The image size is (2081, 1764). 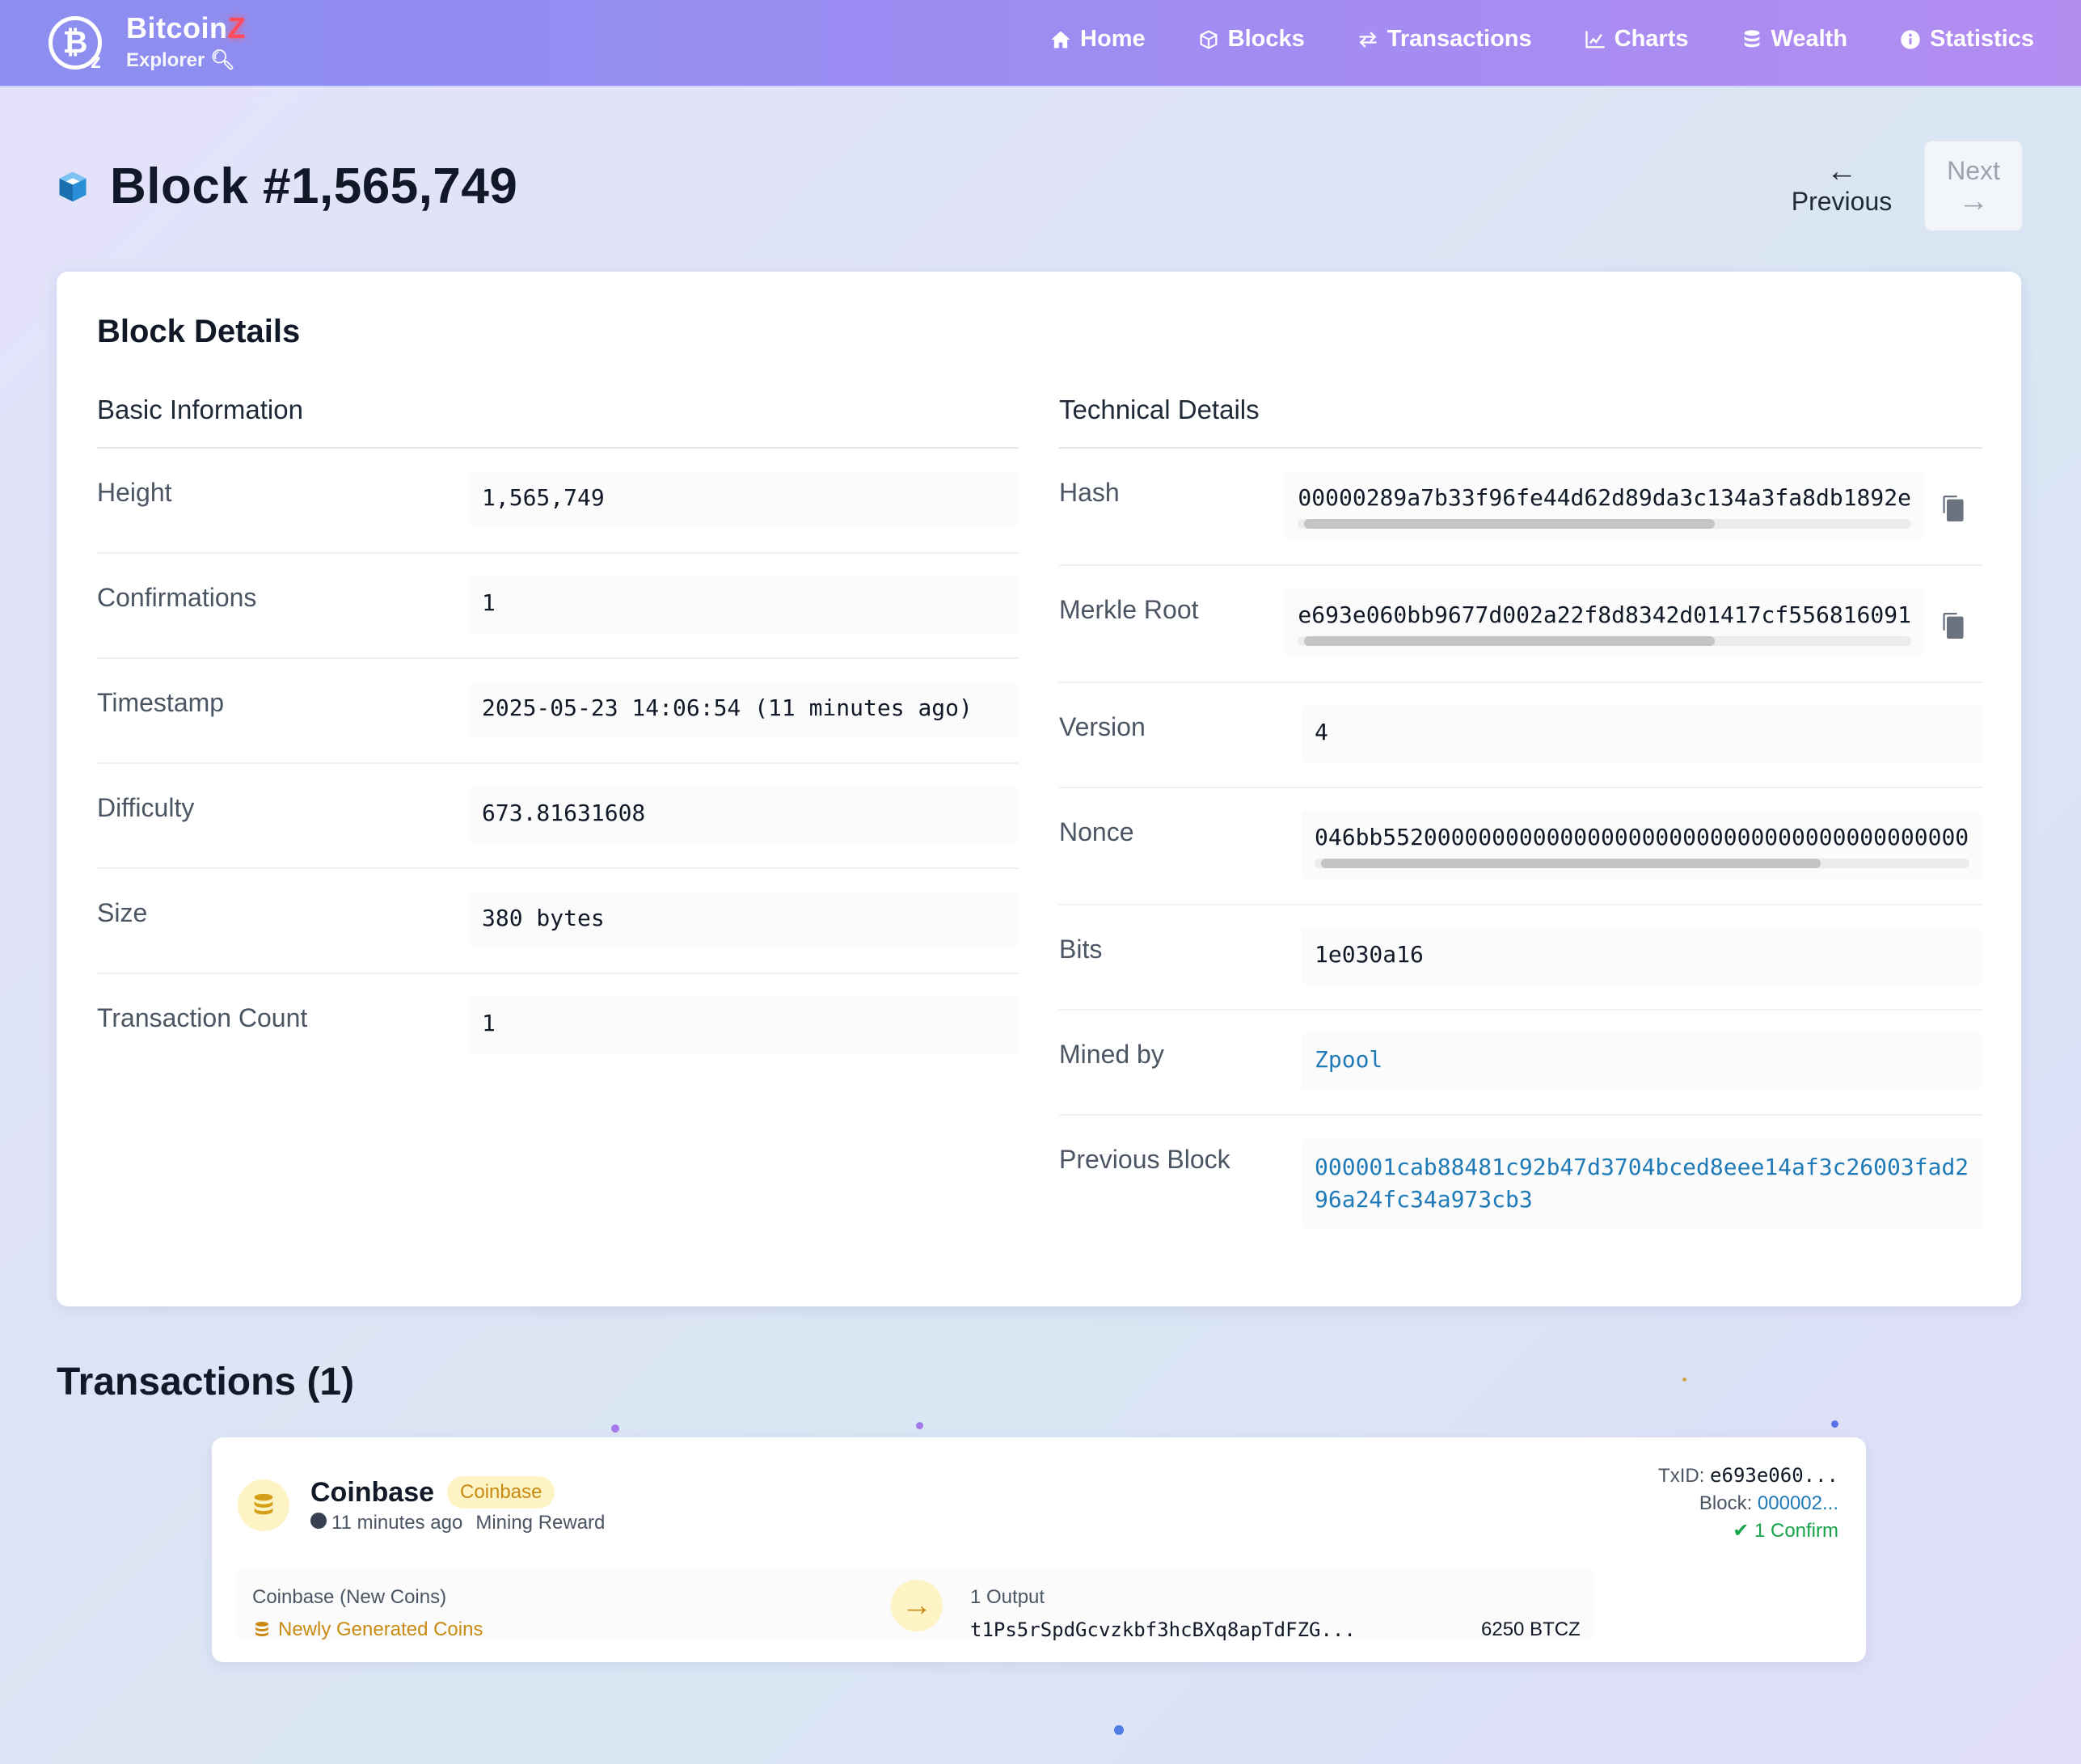 What do you see at coordinates (161, 703) in the screenshot?
I see `detail-label: Timestamp` at bounding box center [161, 703].